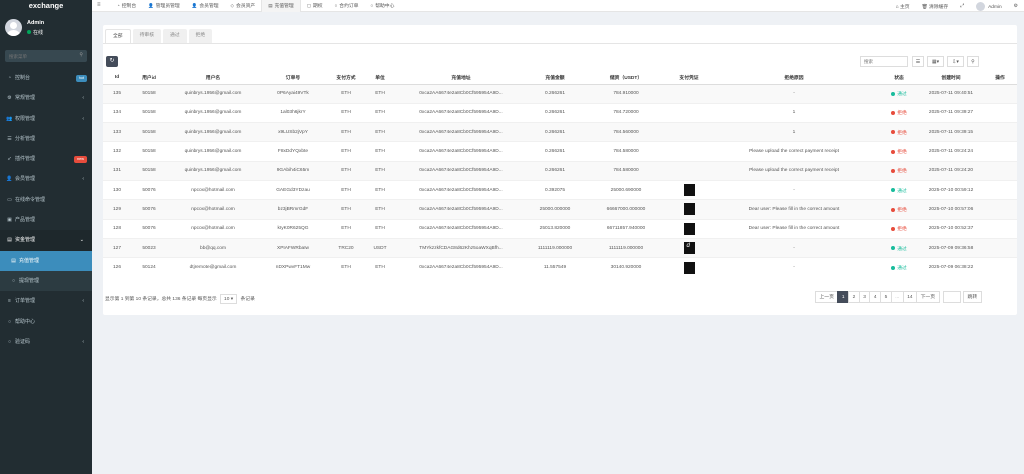  What do you see at coordinates (899, 151) in the screenshot?
I see `cell-status: 拒绝` at bounding box center [899, 151].